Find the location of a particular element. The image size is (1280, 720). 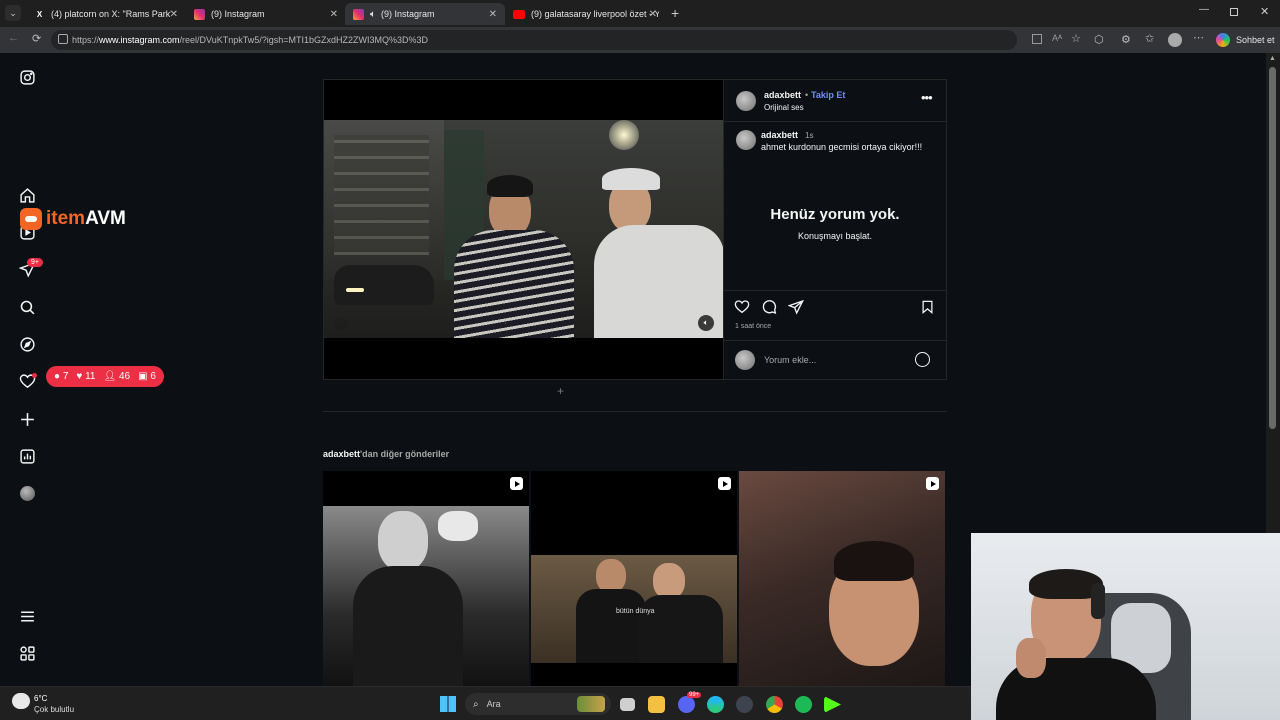

tab-title: (9) galatasaray liverpool özet - You is located at coordinates (595, 14).